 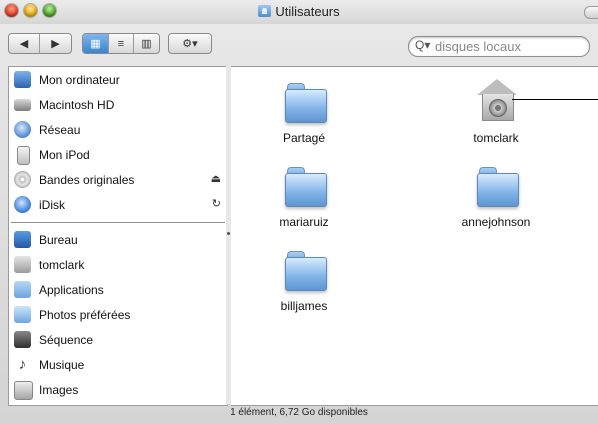 I want to click on search-placeholder: disques locaux, so click(x=478, y=46).